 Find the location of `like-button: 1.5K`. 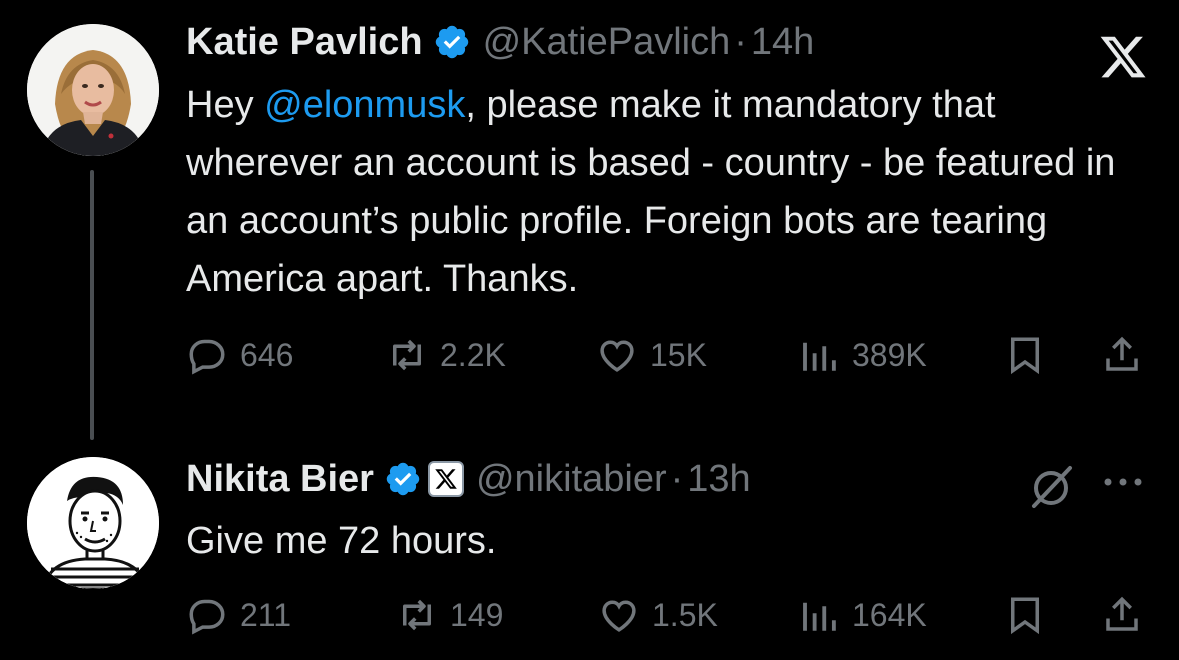

like-button: 1.5K is located at coordinates (658, 615).